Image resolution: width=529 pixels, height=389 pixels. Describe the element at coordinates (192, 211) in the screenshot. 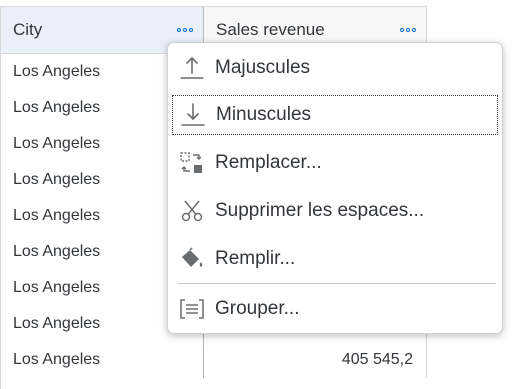

I see `scissors-icon` at that location.